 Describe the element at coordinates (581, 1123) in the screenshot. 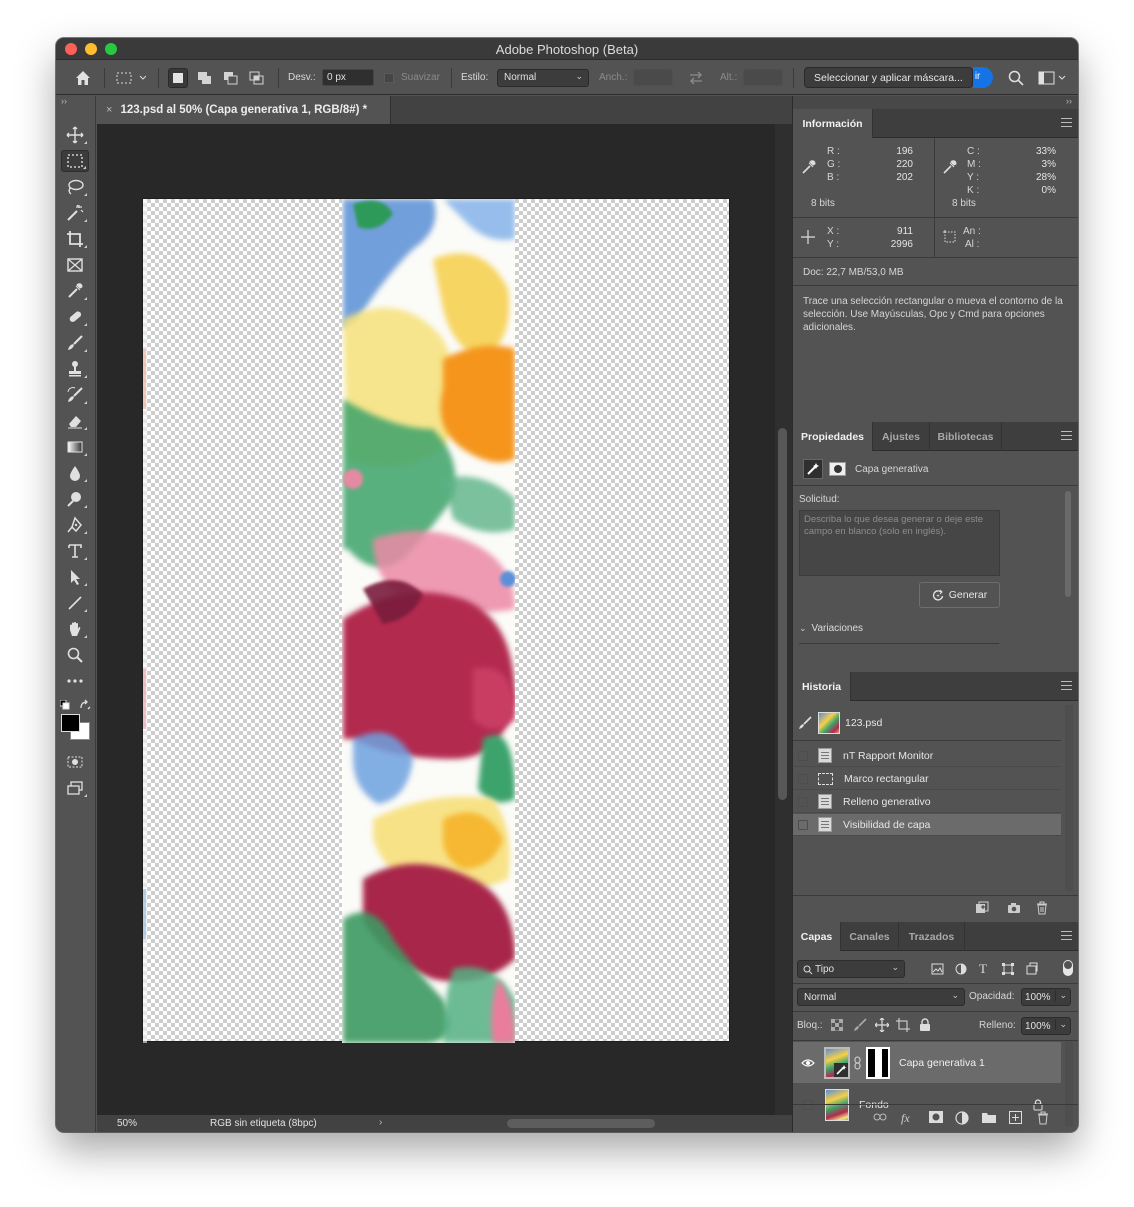

I see `horizontal-scroll-thumb` at that location.